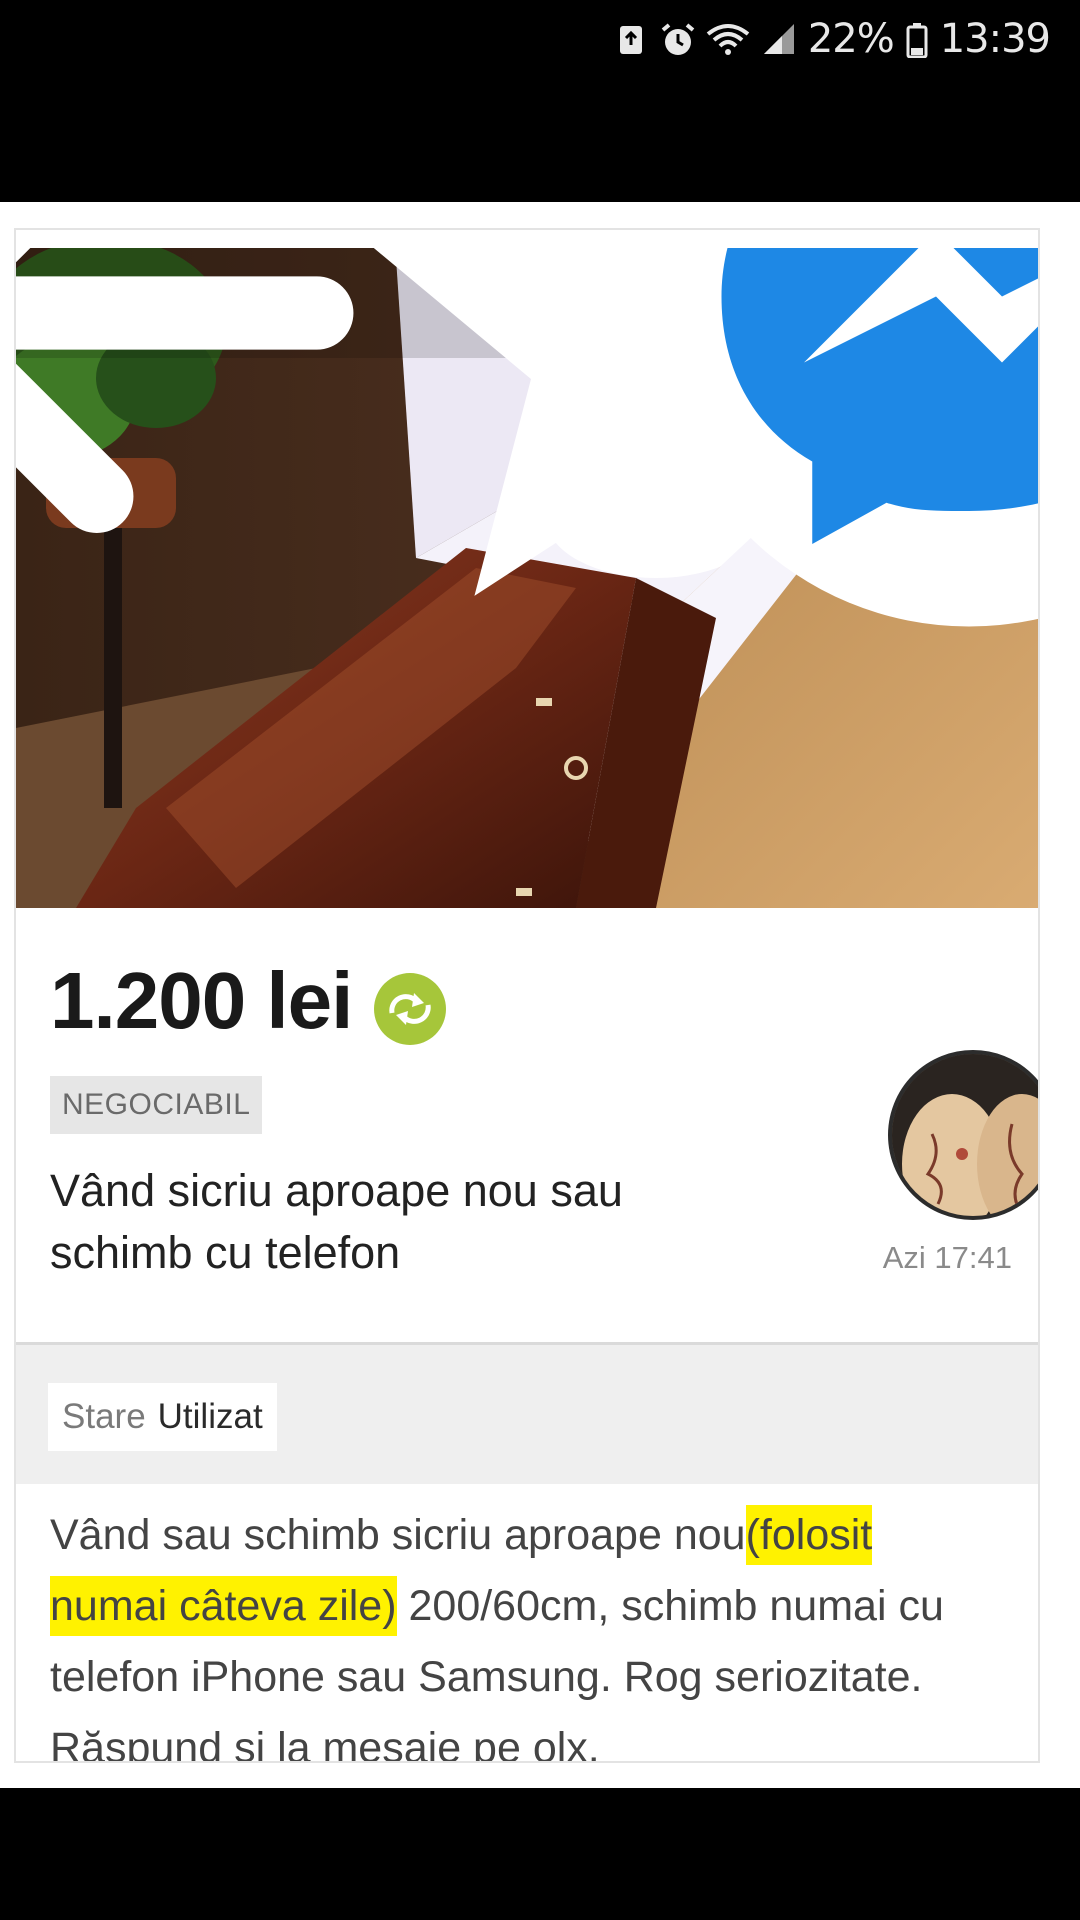  I want to click on android-recycle-icon, so click(631, 39).